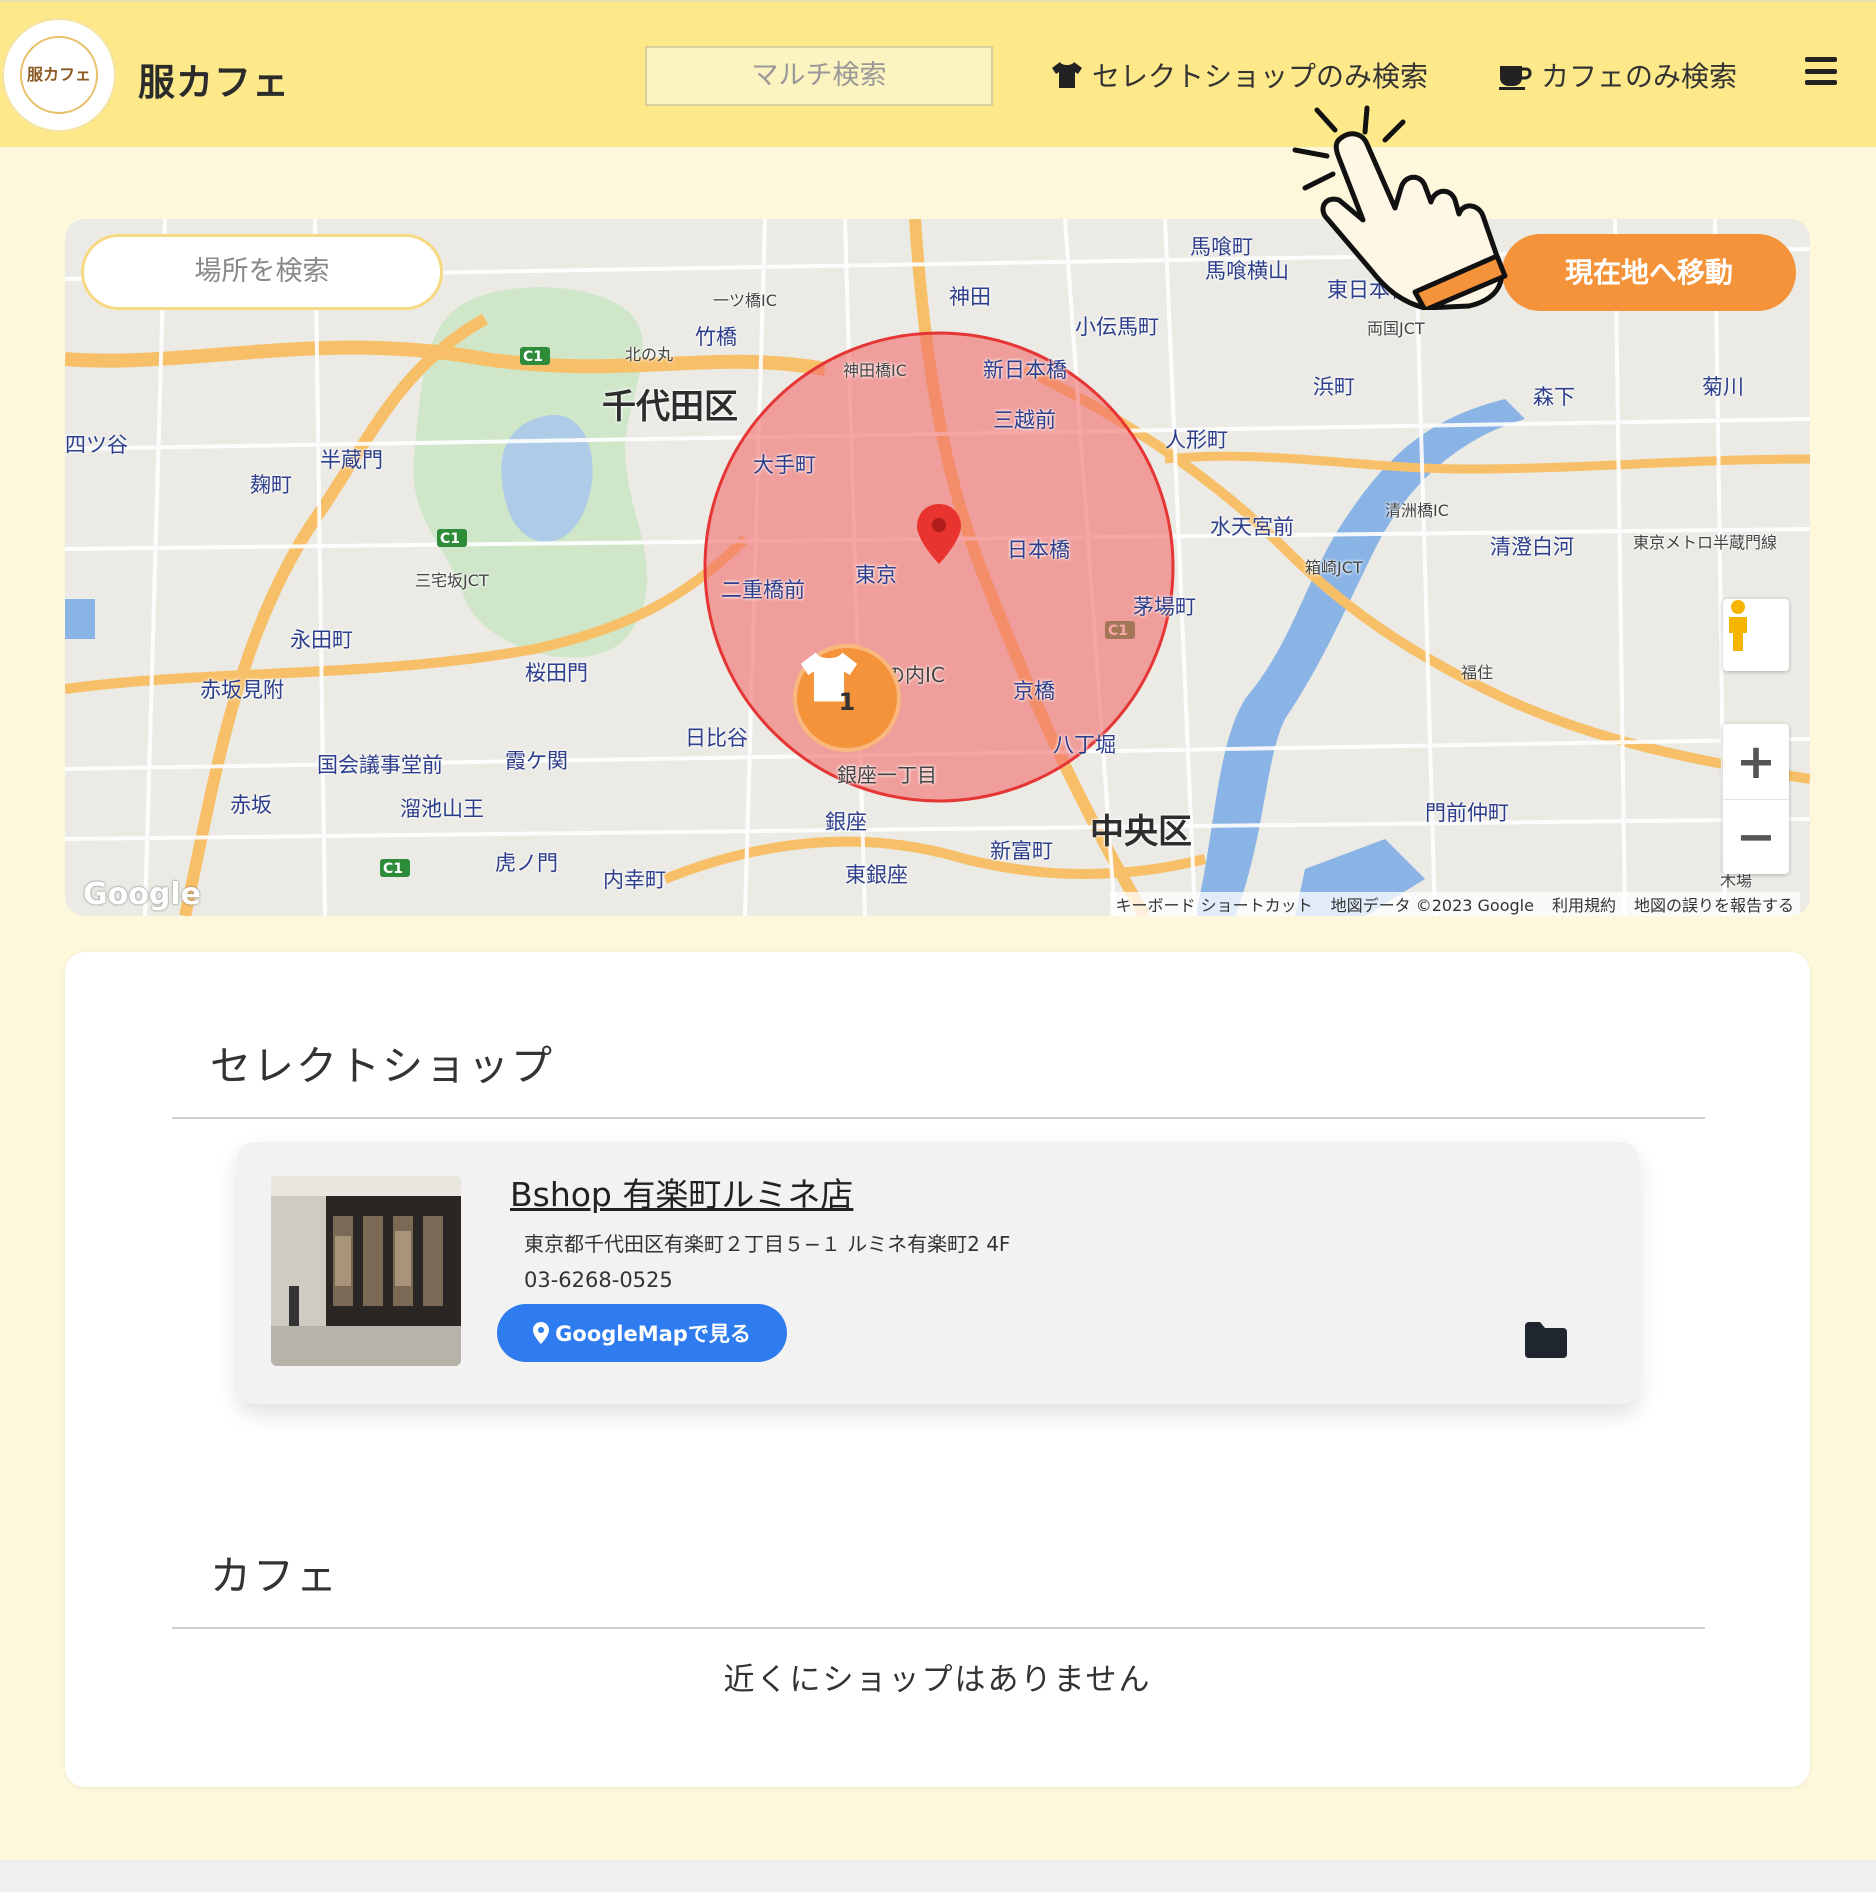  What do you see at coordinates (1334, 567) in the screenshot?
I see `map-label-hakozaki-jct: 箱崎JCT` at bounding box center [1334, 567].